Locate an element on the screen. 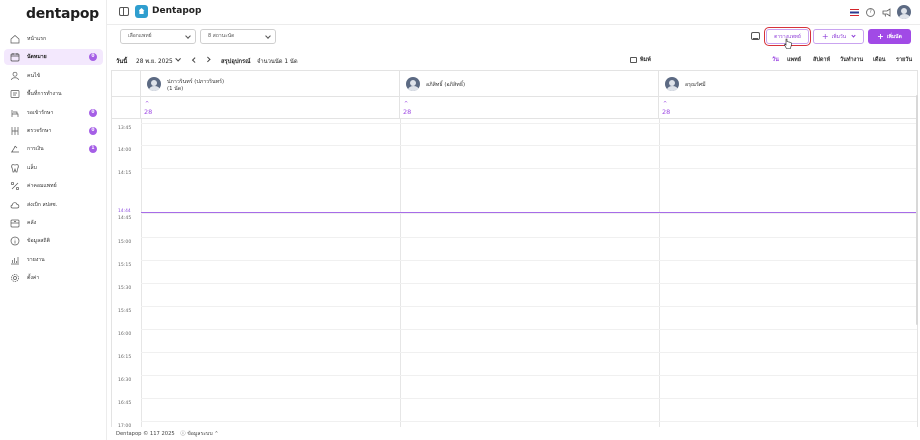 The width and height of the screenshot is (920, 440). percent-icon is located at coordinates (15, 186).